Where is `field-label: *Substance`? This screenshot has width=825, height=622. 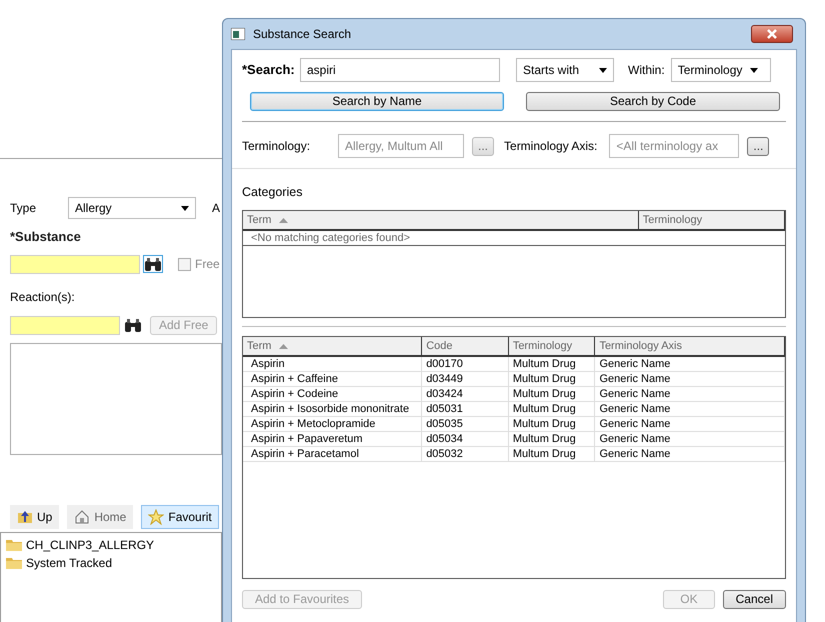
field-label: *Substance is located at coordinates (46, 237).